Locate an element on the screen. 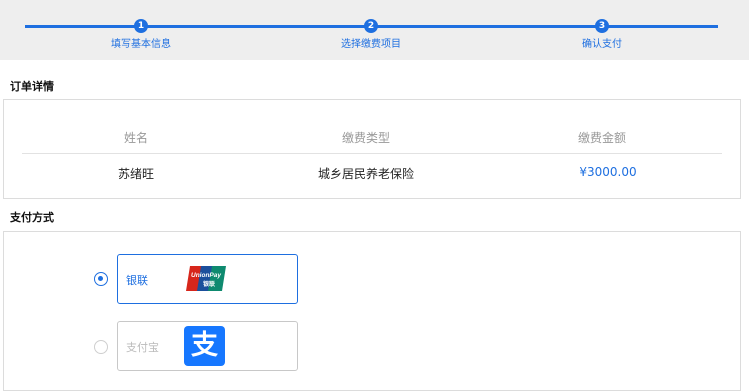 The image size is (749, 391). unionpay-label: 银联 is located at coordinates (137, 280).